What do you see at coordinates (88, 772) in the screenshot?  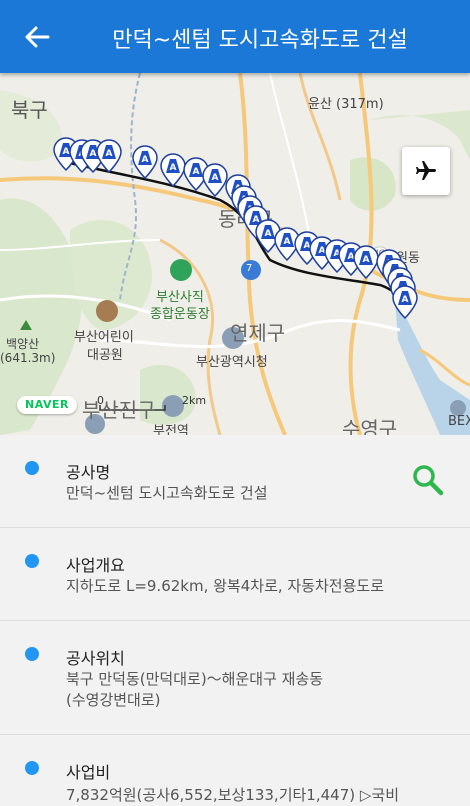 I see `detail-label: 사업비` at bounding box center [88, 772].